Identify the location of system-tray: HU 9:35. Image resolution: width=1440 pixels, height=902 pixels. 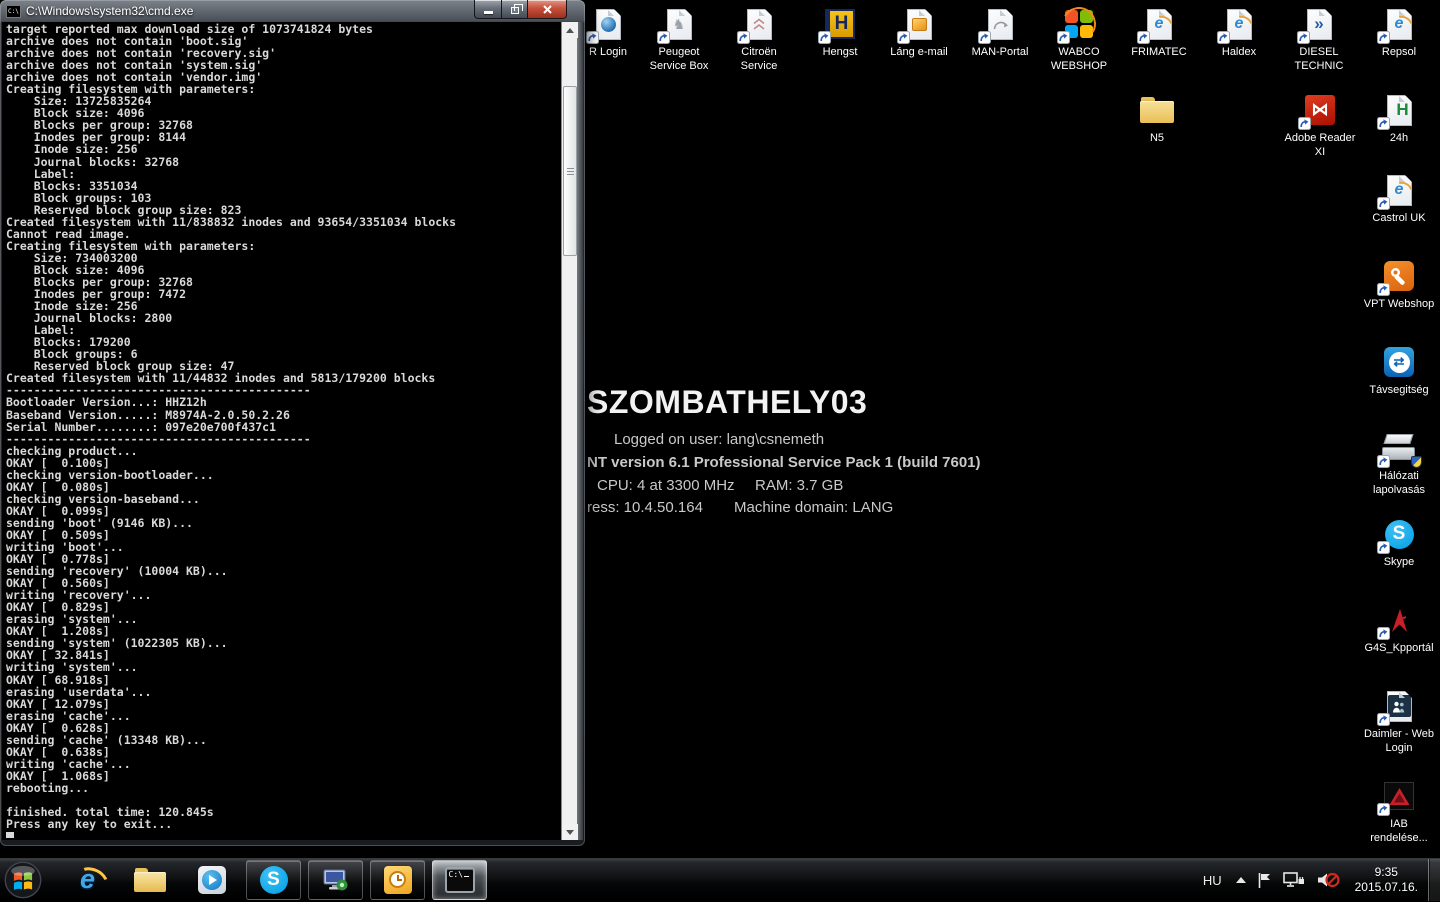
(1321, 880).